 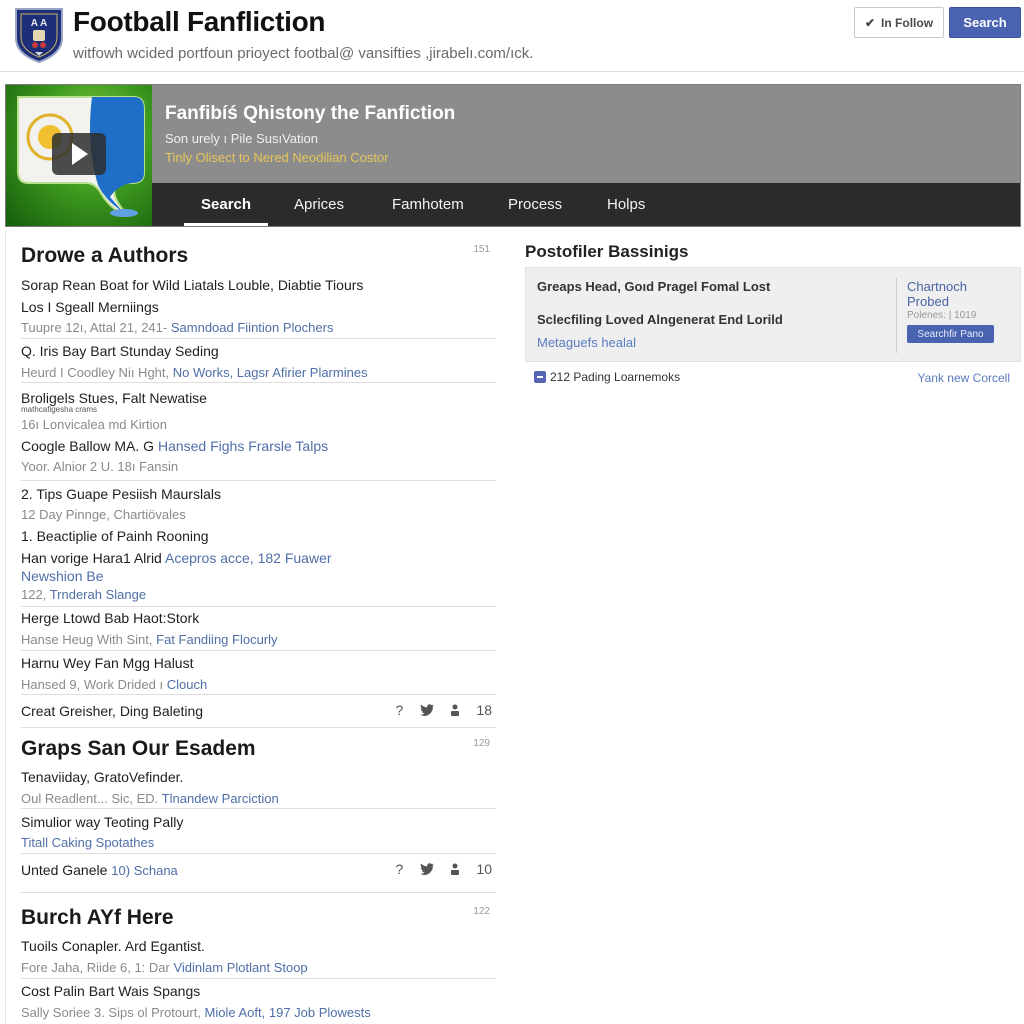 What do you see at coordinates (240, 967) in the screenshot?
I see `result-meta-link: Vidinlam Plotlant Stoop` at bounding box center [240, 967].